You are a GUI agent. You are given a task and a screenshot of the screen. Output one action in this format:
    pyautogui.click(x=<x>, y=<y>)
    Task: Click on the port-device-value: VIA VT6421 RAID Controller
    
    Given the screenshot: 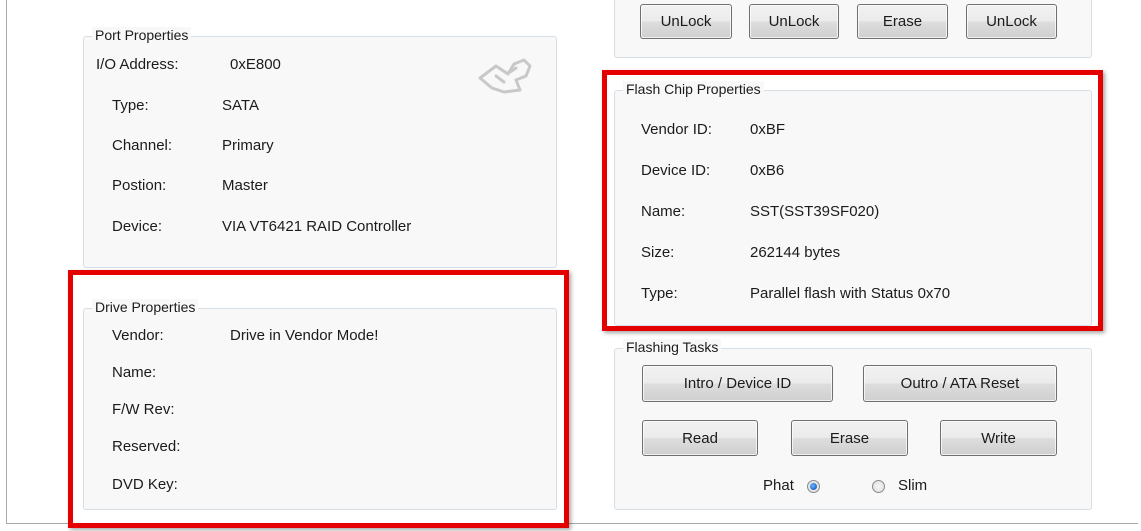 What is the action you would take?
    pyautogui.click(x=317, y=226)
    